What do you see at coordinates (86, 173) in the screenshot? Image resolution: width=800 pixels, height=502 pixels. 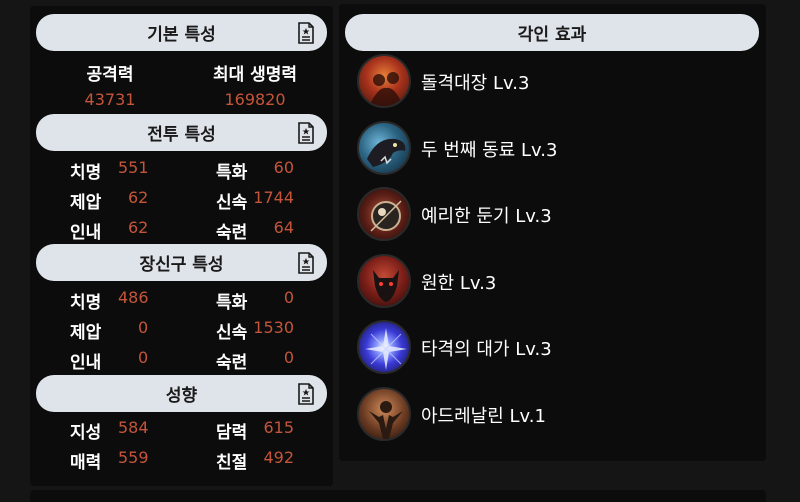 I see `crit-label: 치명` at bounding box center [86, 173].